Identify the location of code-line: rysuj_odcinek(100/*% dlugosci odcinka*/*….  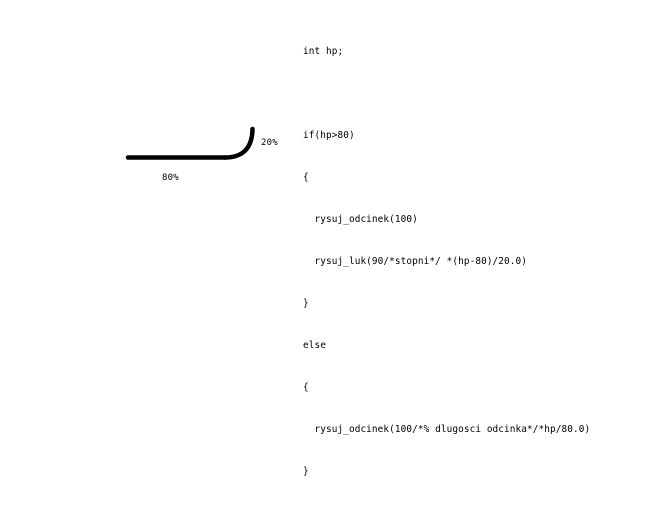
(447, 429).